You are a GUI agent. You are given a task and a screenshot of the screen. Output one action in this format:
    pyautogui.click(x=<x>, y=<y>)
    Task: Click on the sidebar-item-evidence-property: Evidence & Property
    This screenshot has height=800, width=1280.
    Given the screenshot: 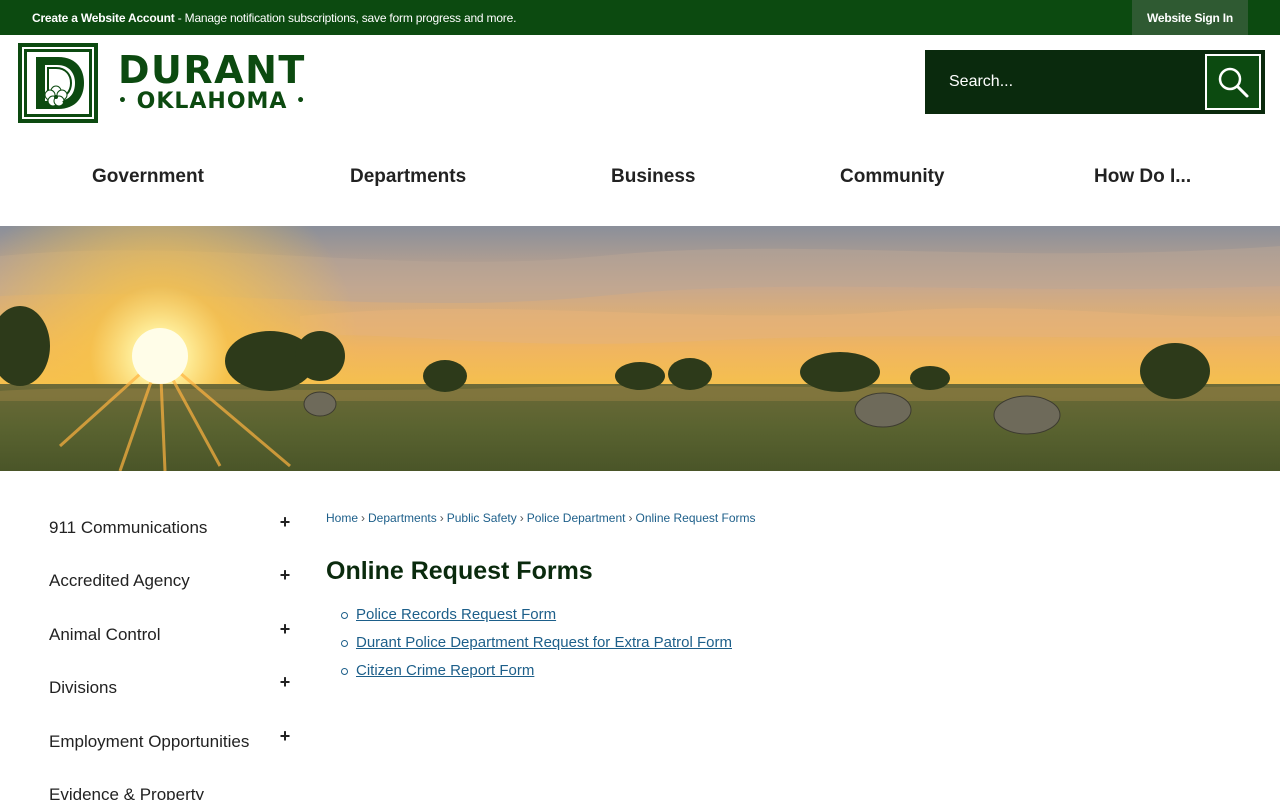 What is the action you would take?
    pyautogui.click(x=174, y=787)
    